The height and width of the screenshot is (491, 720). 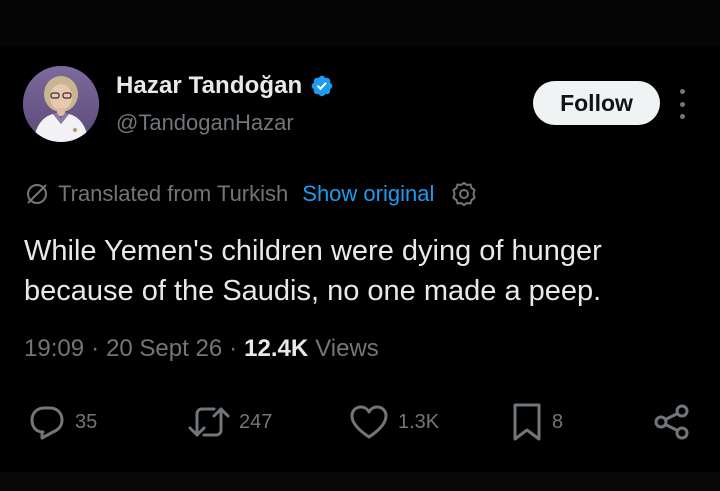 I want to click on bookmark-count: 8, so click(x=558, y=421).